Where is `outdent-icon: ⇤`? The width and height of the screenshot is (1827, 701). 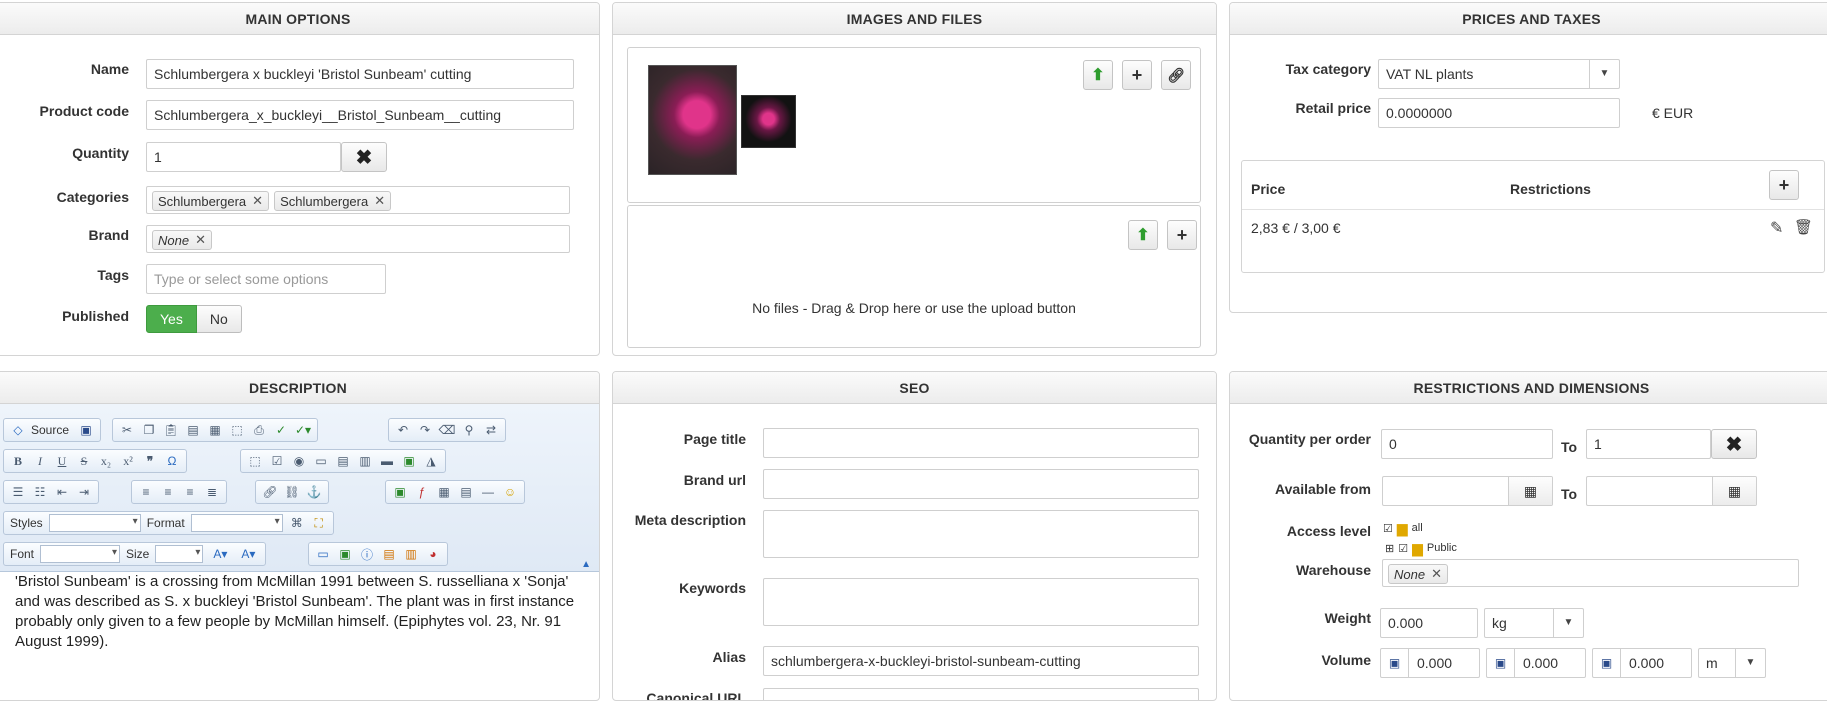 outdent-icon: ⇤ is located at coordinates (62, 492).